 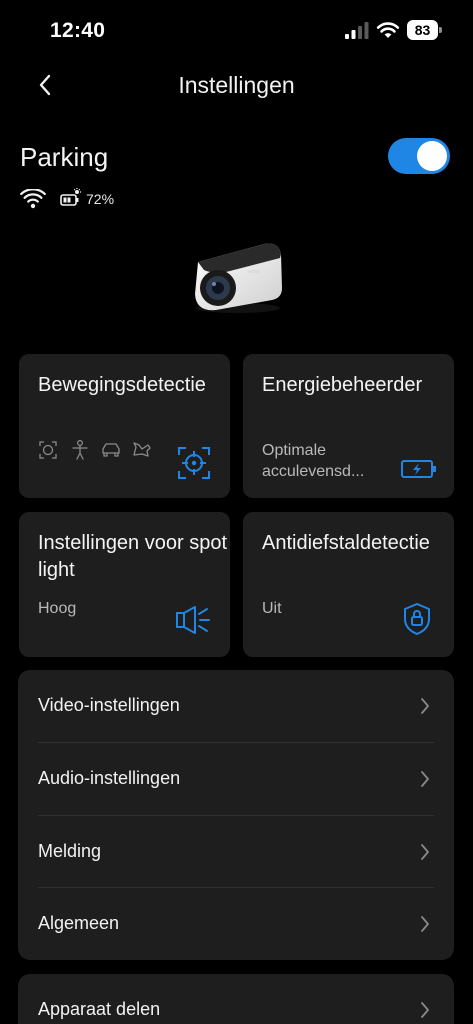 What do you see at coordinates (124, 426) in the screenshot?
I see `motion-detection-card: Bewegingsdetectie` at bounding box center [124, 426].